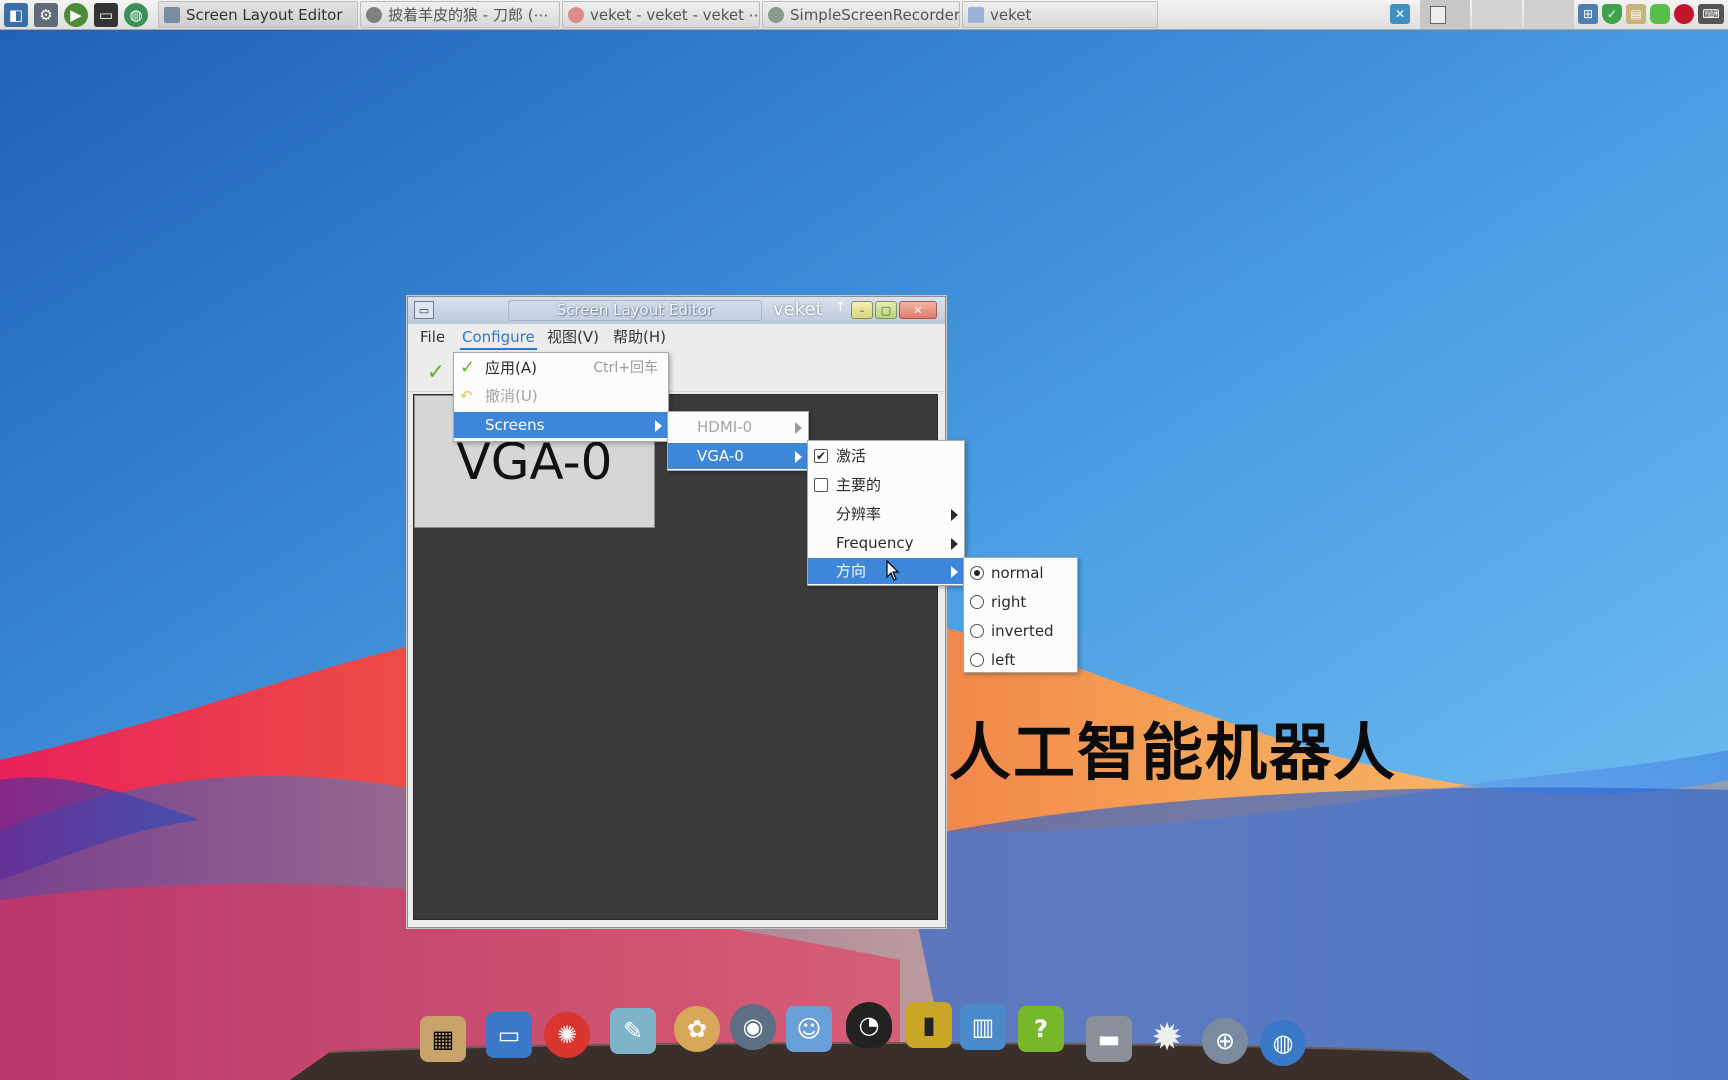 The image size is (1728, 1080). What do you see at coordinates (1283, 1043) in the screenshot?
I see `browser-globe-icon: ◍` at bounding box center [1283, 1043].